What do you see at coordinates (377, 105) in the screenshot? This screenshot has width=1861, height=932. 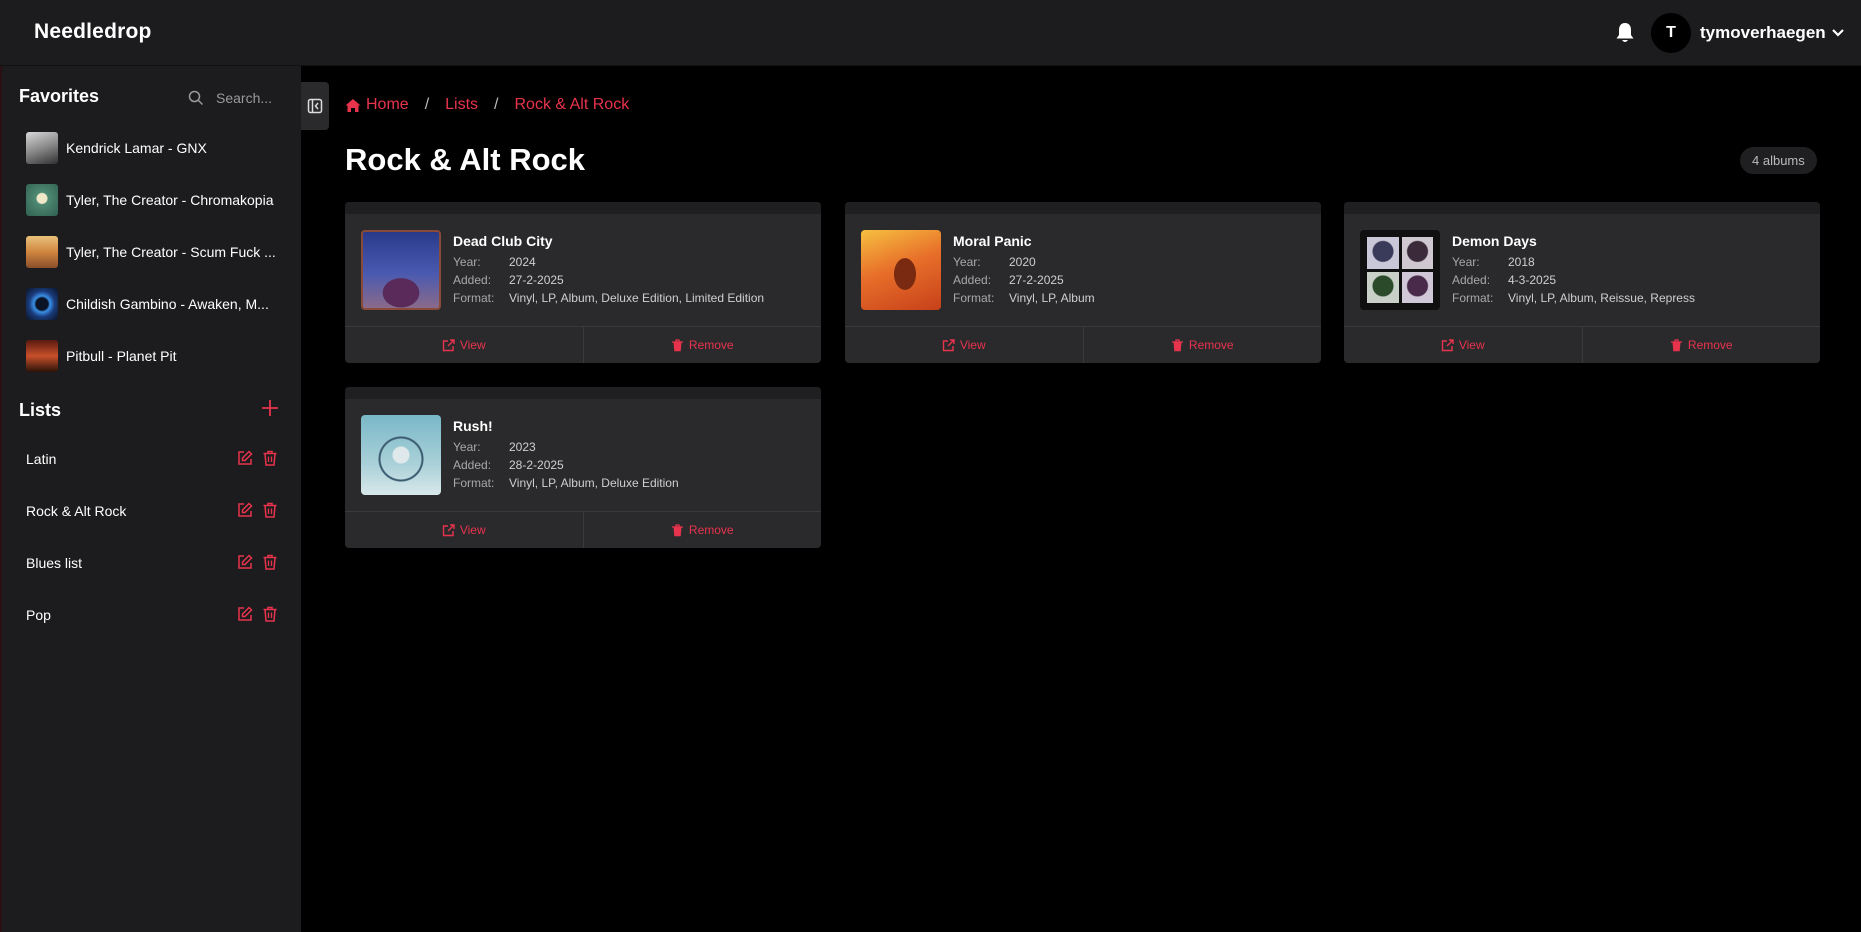 I see `breadcrumb-home: Home` at bounding box center [377, 105].